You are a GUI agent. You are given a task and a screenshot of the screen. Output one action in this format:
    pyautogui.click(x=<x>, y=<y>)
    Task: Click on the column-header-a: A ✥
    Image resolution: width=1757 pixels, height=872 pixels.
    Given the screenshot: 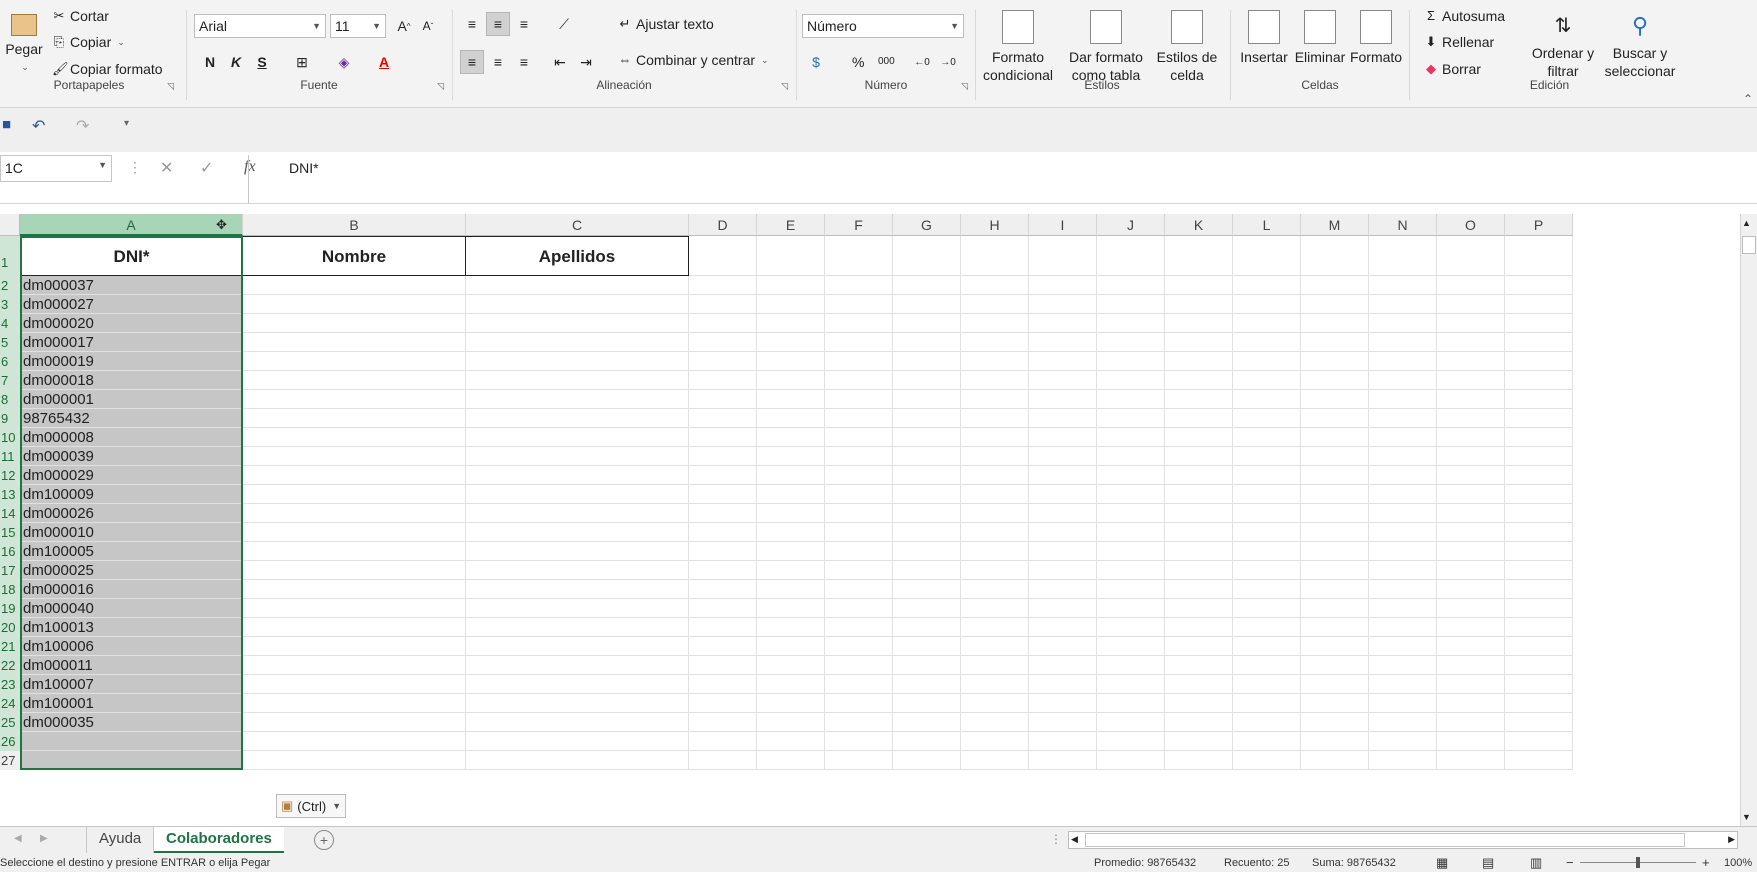 What is the action you would take?
    pyautogui.click(x=131, y=225)
    